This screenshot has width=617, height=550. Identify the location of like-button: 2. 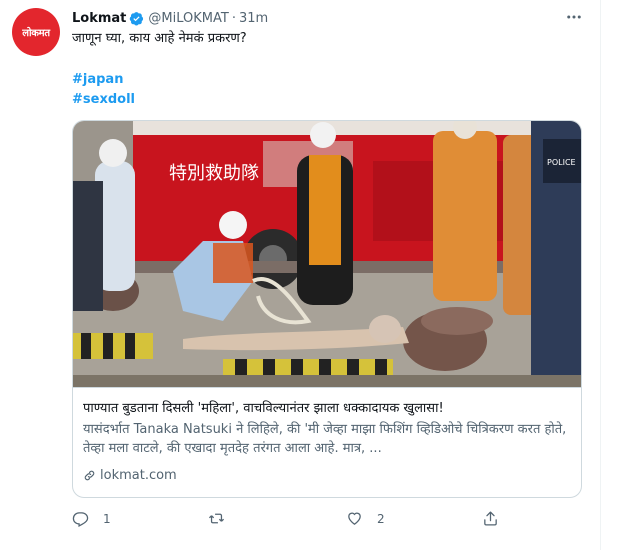
(365, 518).